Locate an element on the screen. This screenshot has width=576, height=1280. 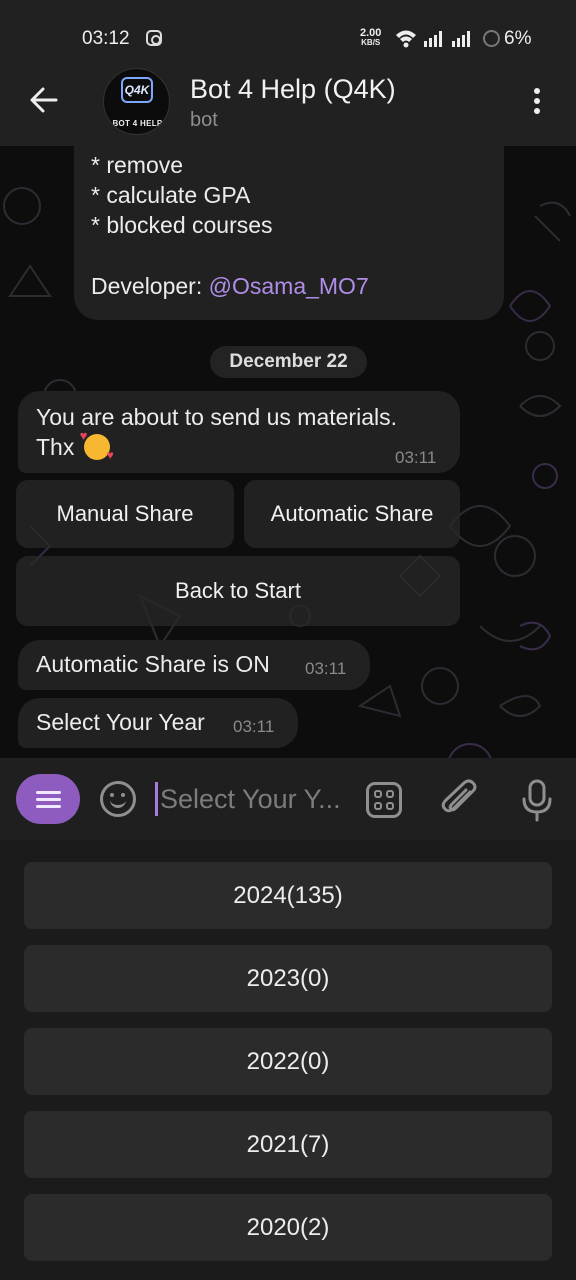
instagram-icon is located at coordinates (154, 38).